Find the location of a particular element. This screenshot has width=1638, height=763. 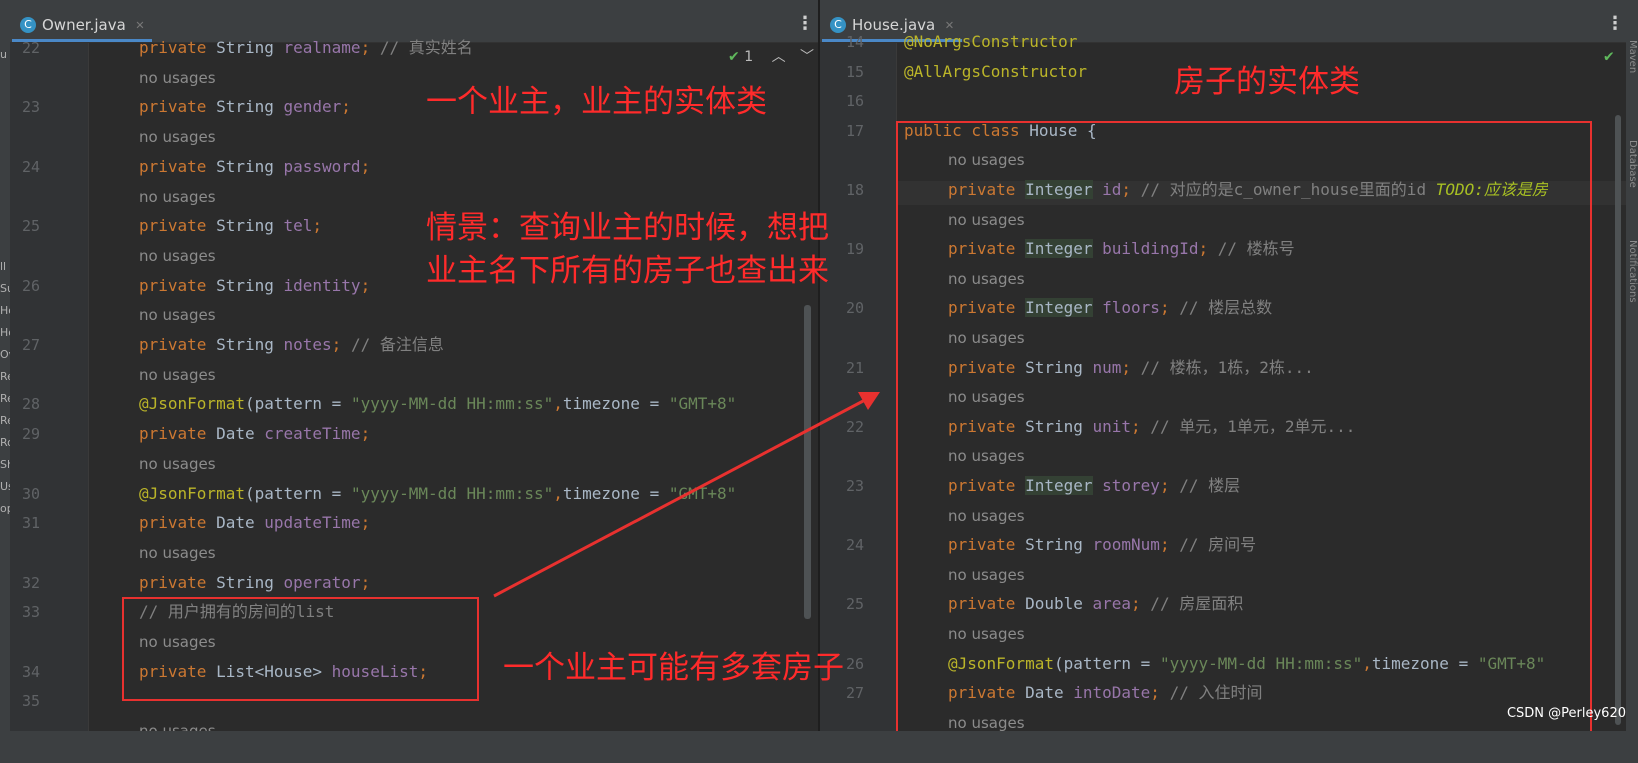

arrow-line is located at coordinates (679, 498).